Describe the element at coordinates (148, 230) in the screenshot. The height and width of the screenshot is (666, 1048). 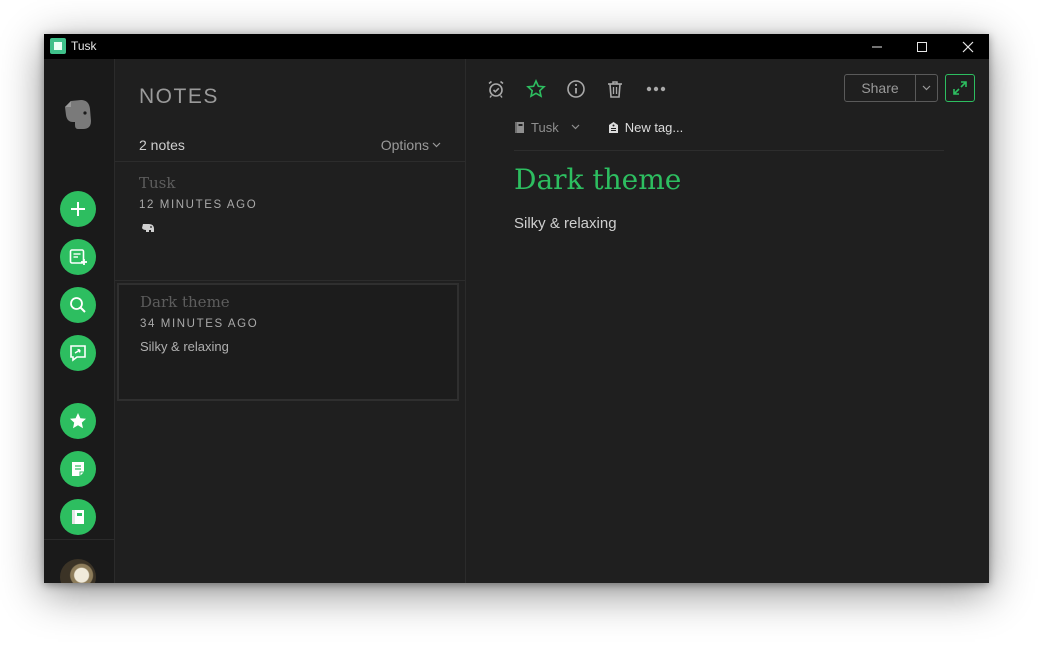
I see `elephant-icon` at that location.